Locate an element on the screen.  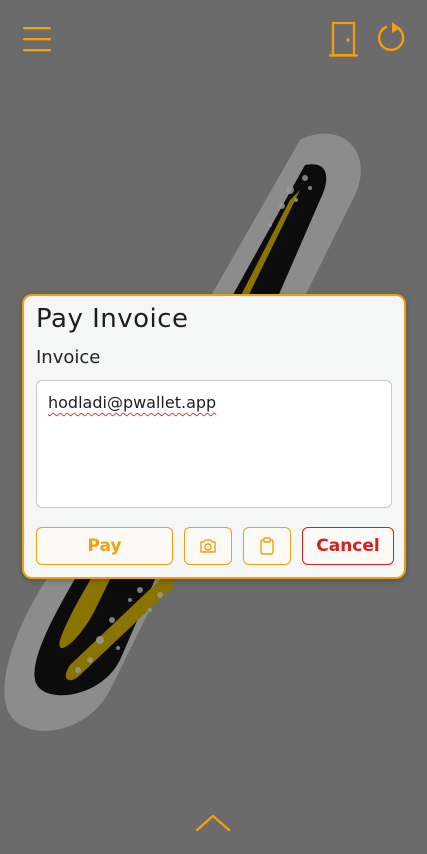
menu-button is located at coordinates (38, 40).